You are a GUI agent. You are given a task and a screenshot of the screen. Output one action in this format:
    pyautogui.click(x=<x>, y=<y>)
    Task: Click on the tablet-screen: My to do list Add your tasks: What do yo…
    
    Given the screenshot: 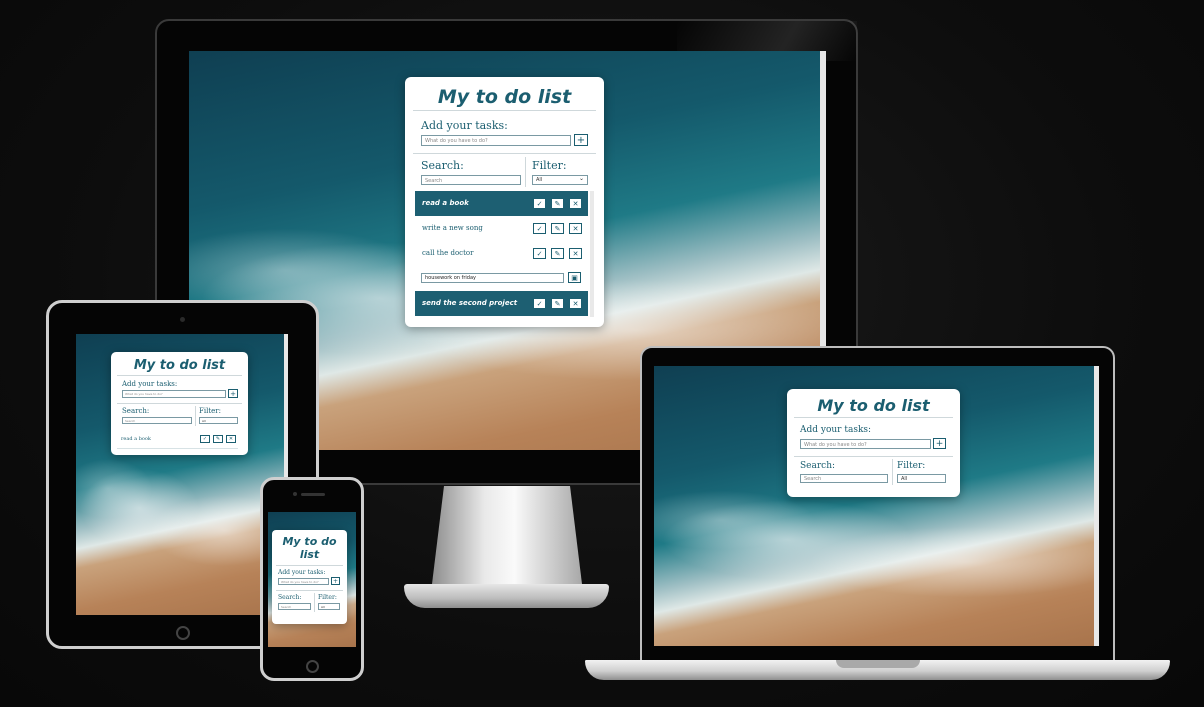 What is the action you would take?
    pyautogui.click(x=182, y=474)
    